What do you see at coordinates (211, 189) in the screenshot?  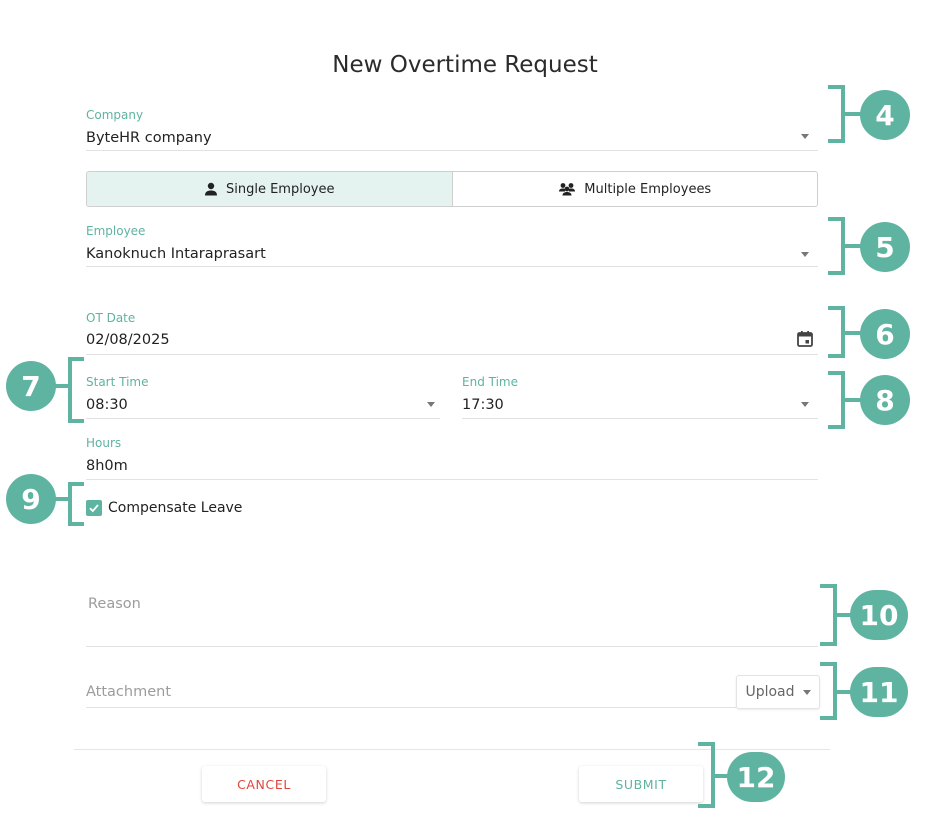 I see `person-icon` at bounding box center [211, 189].